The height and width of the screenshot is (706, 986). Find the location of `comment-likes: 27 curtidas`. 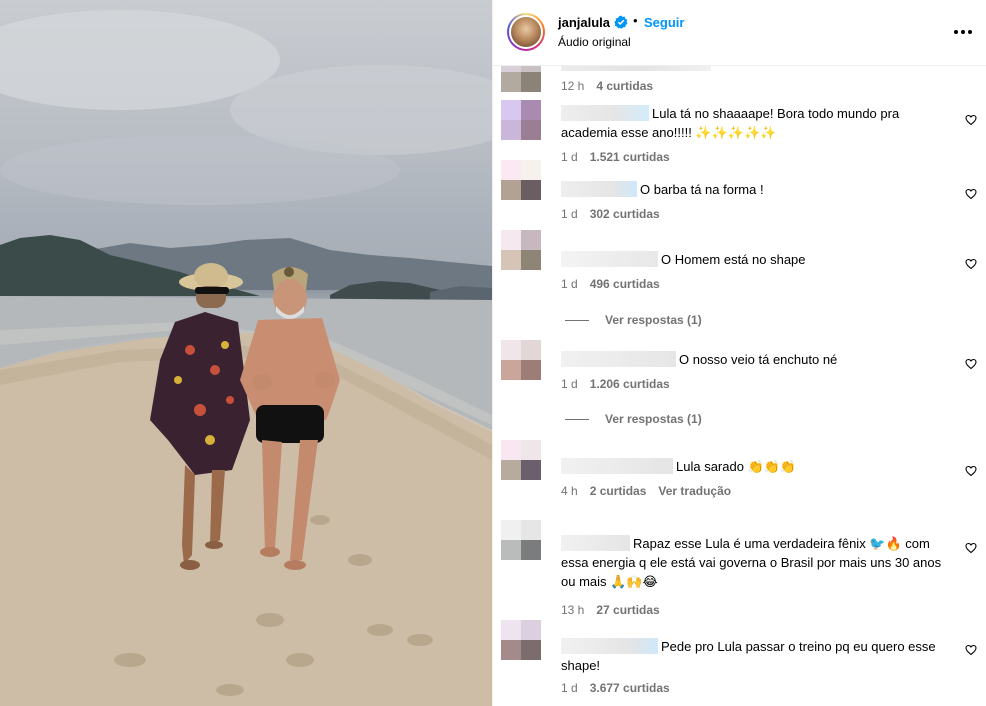

comment-likes: 27 curtidas is located at coordinates (627, 610).